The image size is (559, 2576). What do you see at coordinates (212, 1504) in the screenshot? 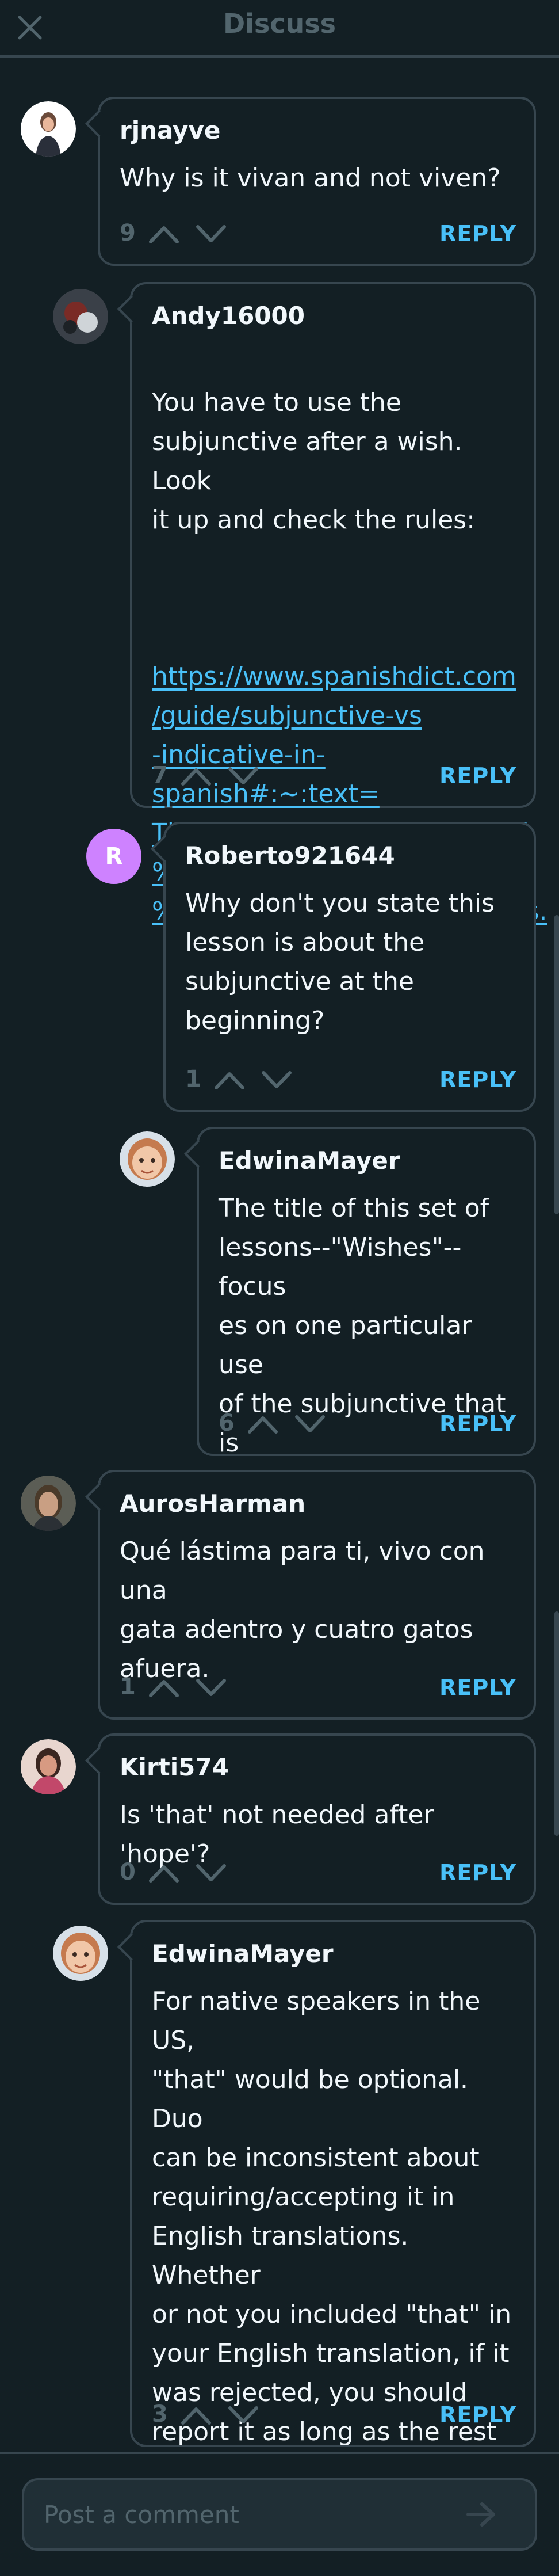
I see `username: AurosHarman` at bounding box center [212, 1504].